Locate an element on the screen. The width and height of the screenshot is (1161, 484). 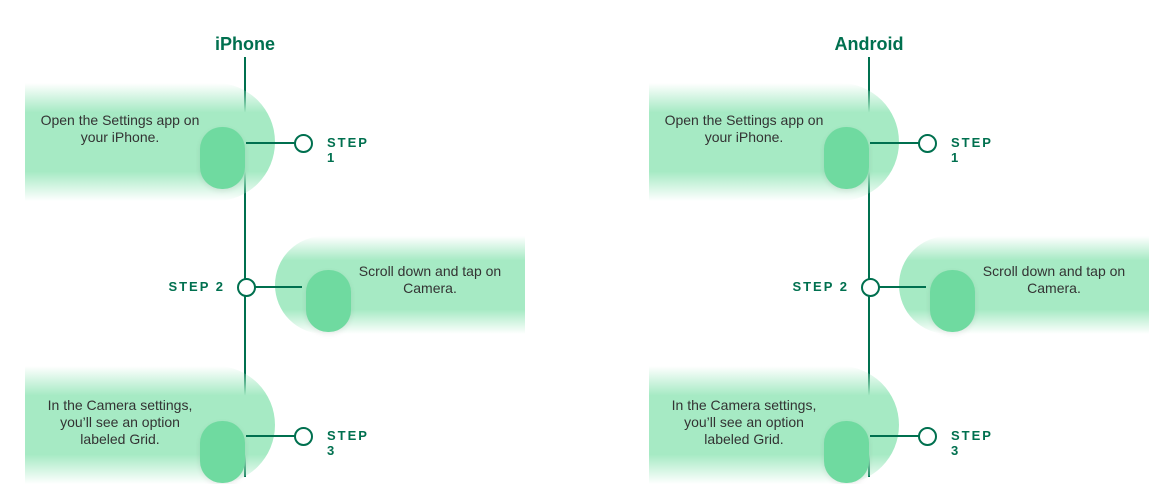
column-title: Android is located at coordinates (869, 44).